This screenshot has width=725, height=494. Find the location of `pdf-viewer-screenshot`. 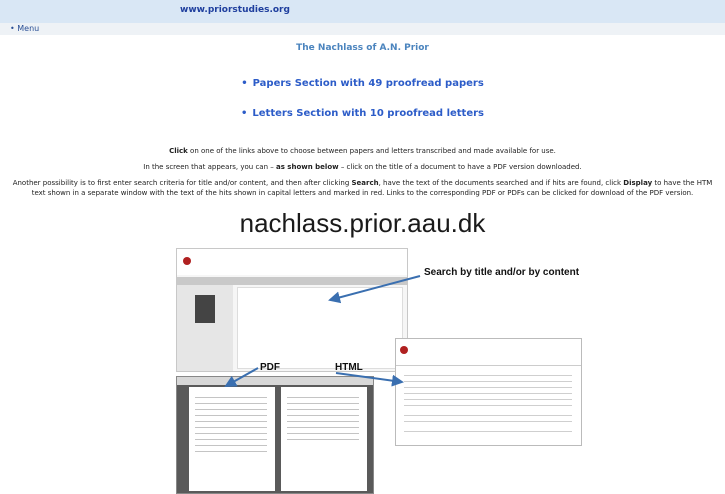

pdf-viewer-screenshot is located at coordinates (275, 435).